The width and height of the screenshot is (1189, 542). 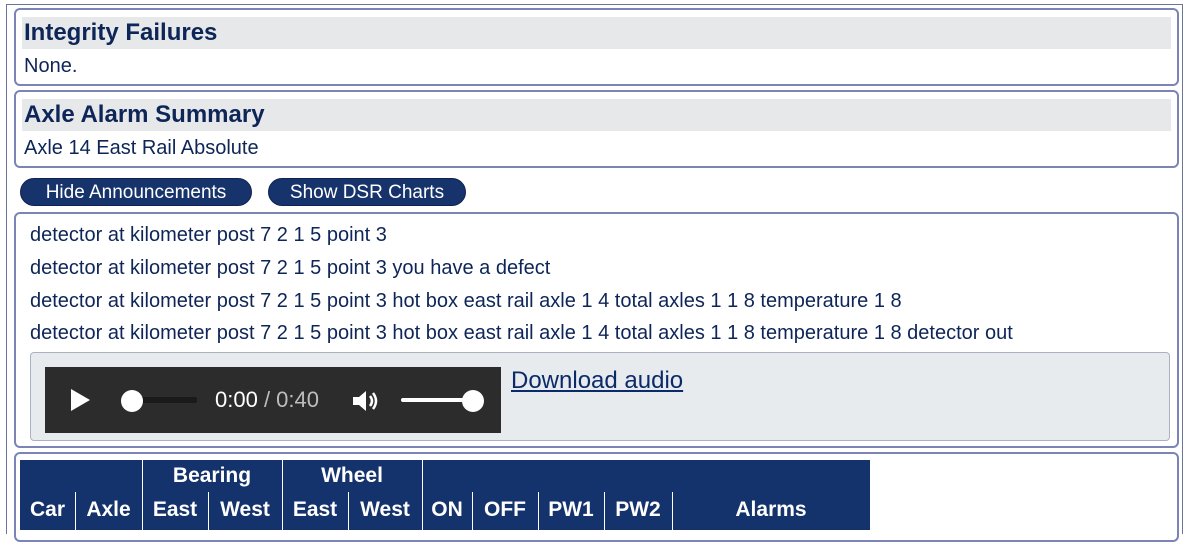 I want to click on audio-player: 0:00 / 0:40, so click(x=273, y=400).